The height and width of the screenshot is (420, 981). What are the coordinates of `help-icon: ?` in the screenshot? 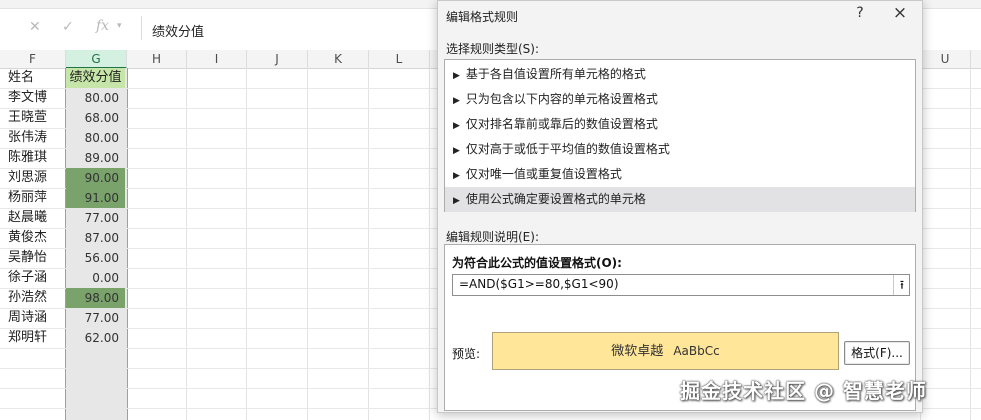 It's located at (860, 13).